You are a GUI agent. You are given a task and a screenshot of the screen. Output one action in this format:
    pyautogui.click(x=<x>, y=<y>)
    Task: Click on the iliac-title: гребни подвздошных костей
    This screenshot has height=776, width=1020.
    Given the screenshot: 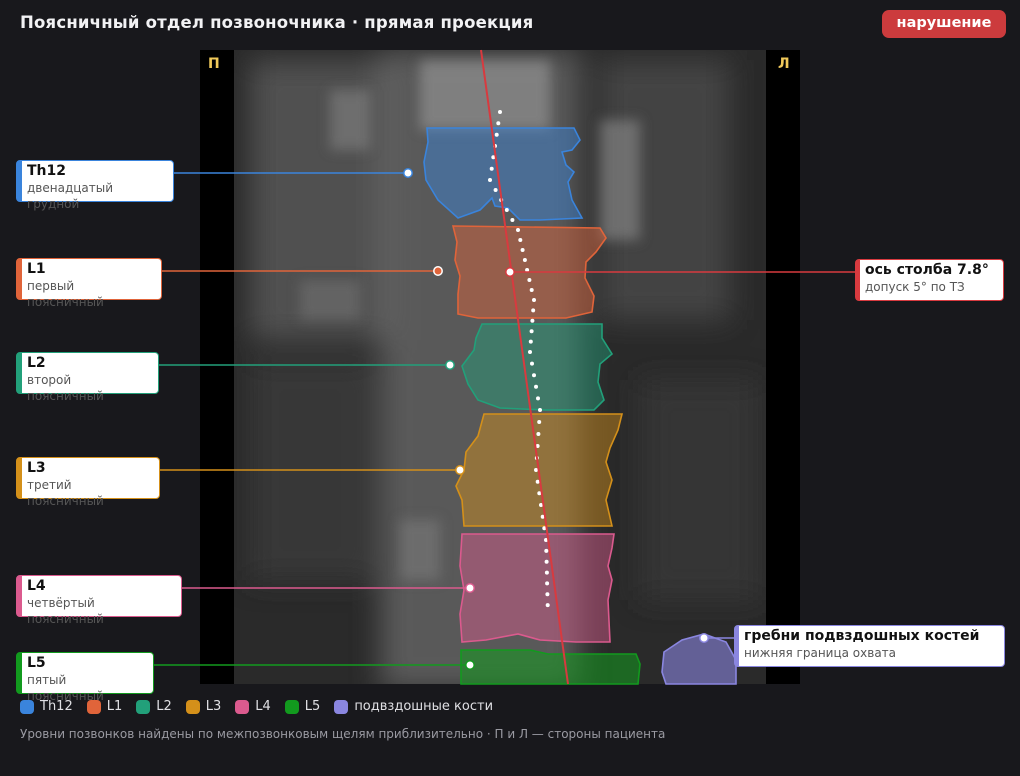 What is the action you would take?
    pyautogui.click(x=862, y=636)
    